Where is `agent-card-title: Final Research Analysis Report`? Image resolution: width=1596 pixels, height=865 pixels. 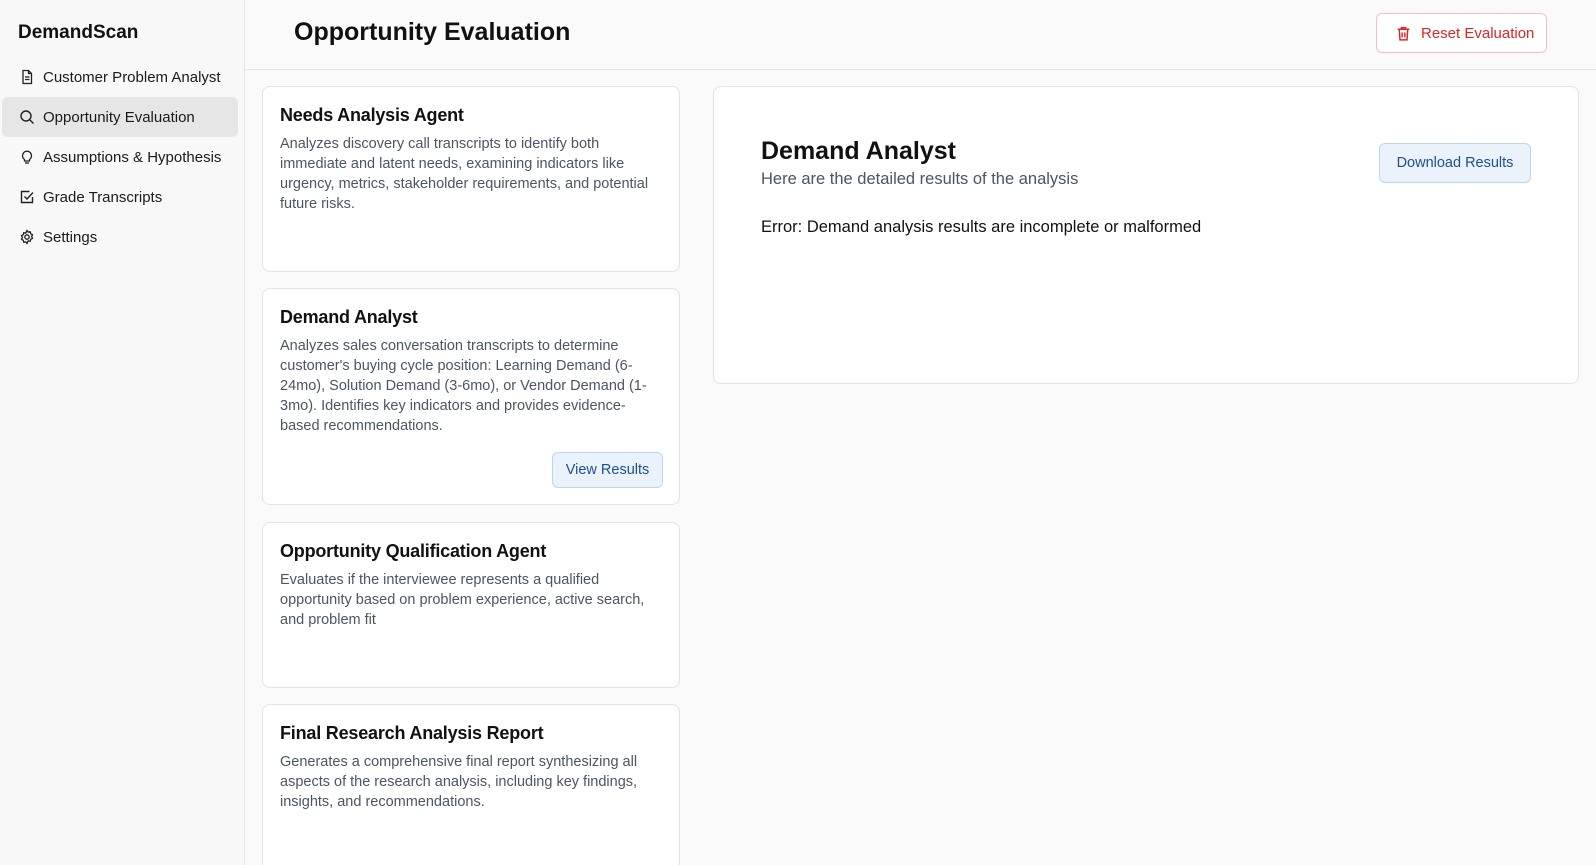 agent-card-title: Final Research Analysis Report is located at coordinates (412, 733).